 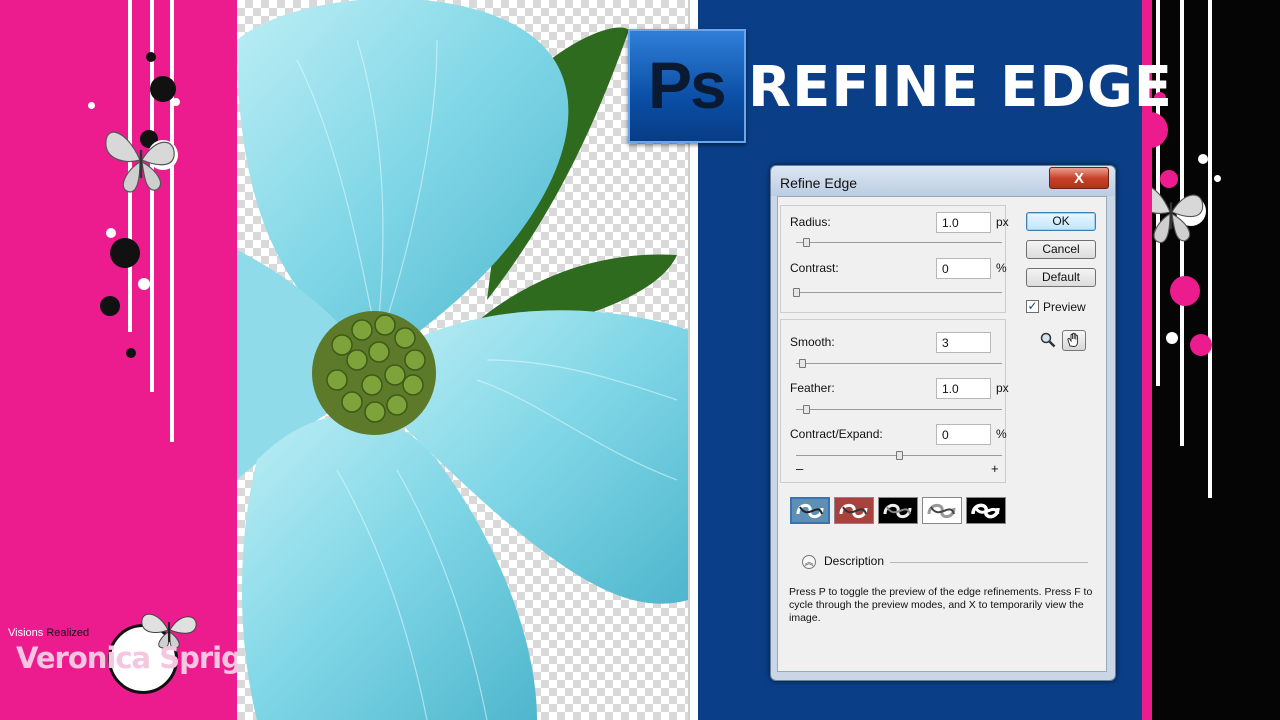 What do you see at coordinates (814, 268) in the screenshot?
I see `contrast-label: Contrast:` at bounding box center [814, 268].